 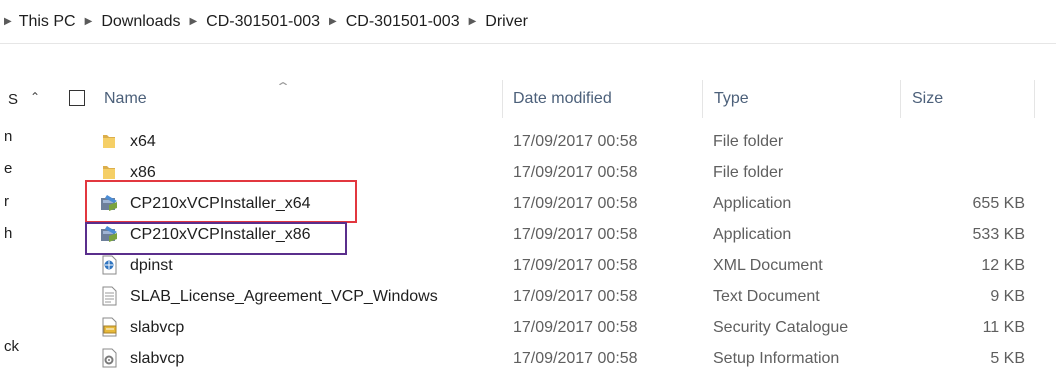 What do you see at coordinates (109, 296) in the screenshot?
I see `text-file-icon` at bounding box center [109, 296].